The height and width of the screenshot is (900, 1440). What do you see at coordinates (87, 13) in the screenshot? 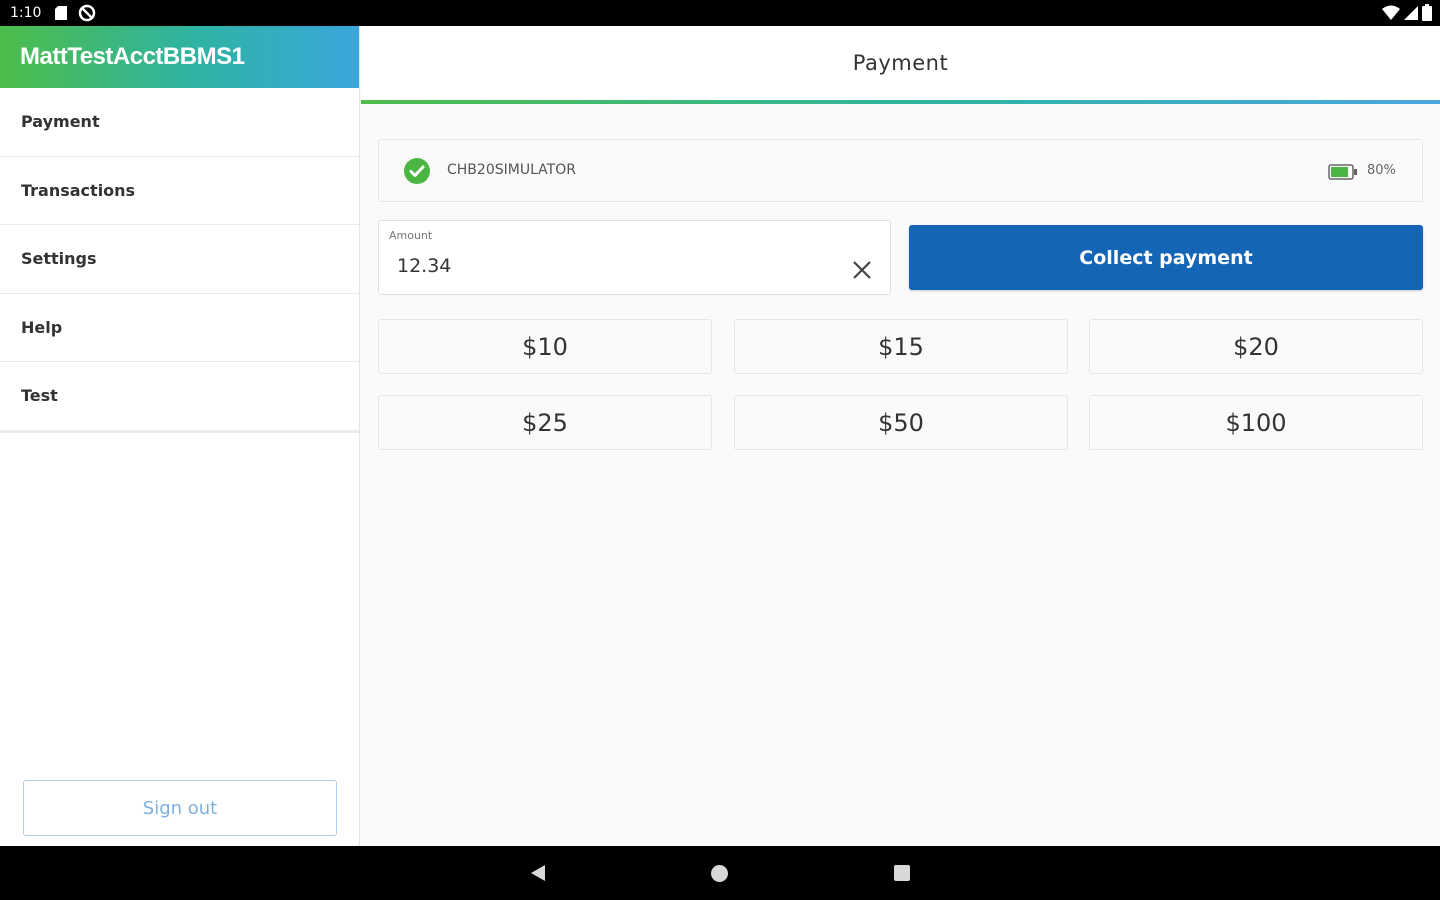
I see `sync-disabled-icon` at bounding box center [87, 13].